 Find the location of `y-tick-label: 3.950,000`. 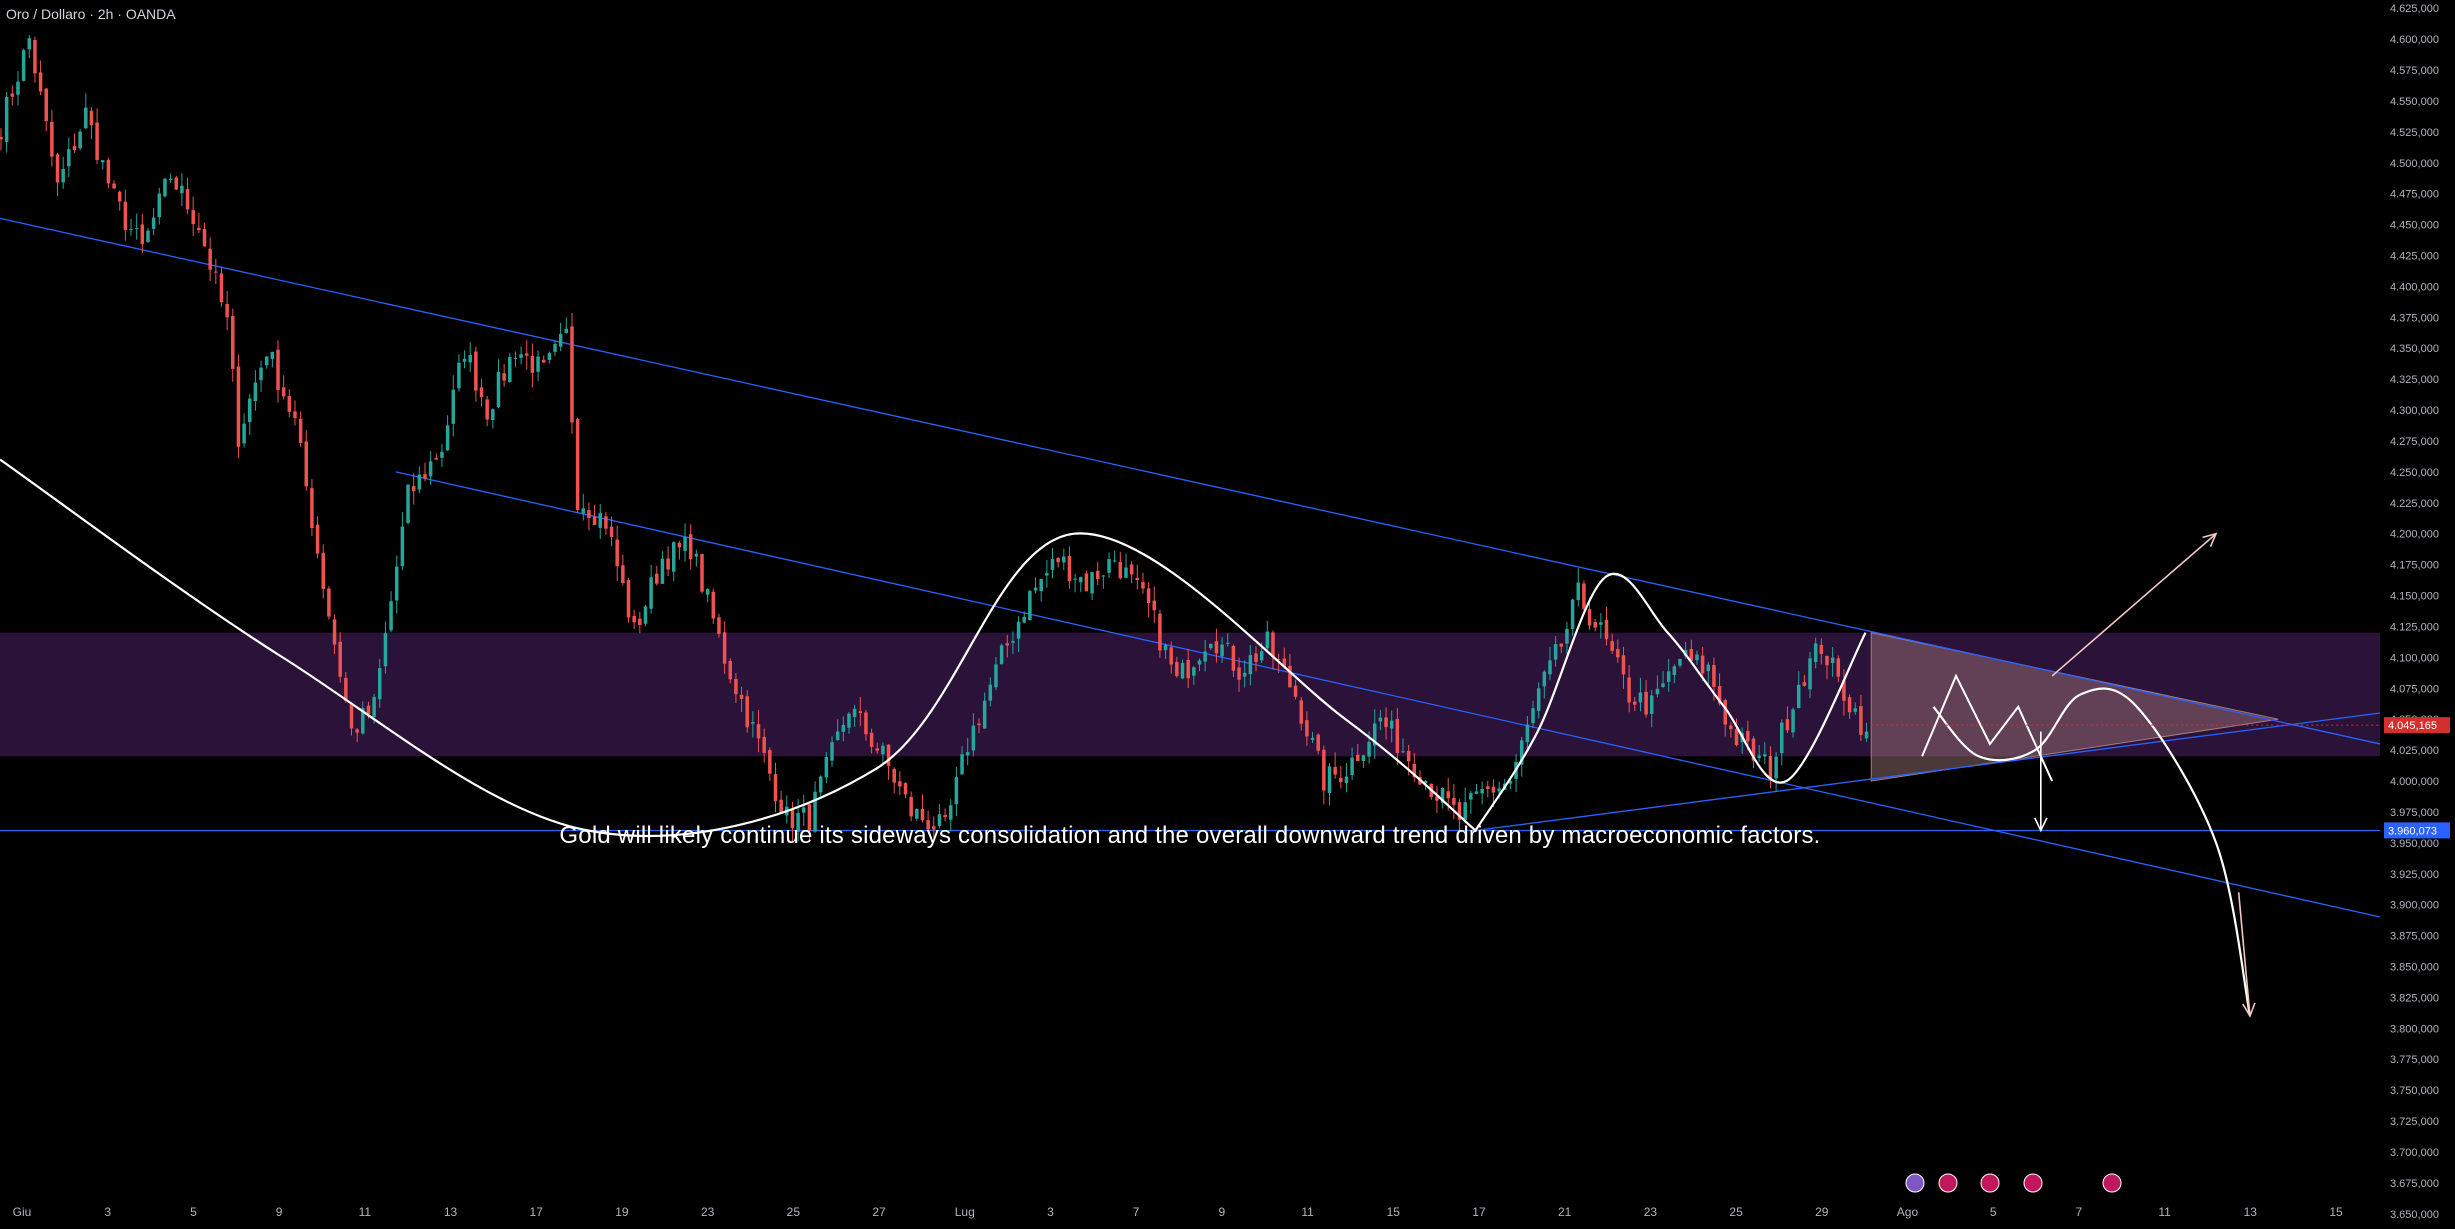

y-tick-label: 3.950,000 is located at coordinates (2414, 844).